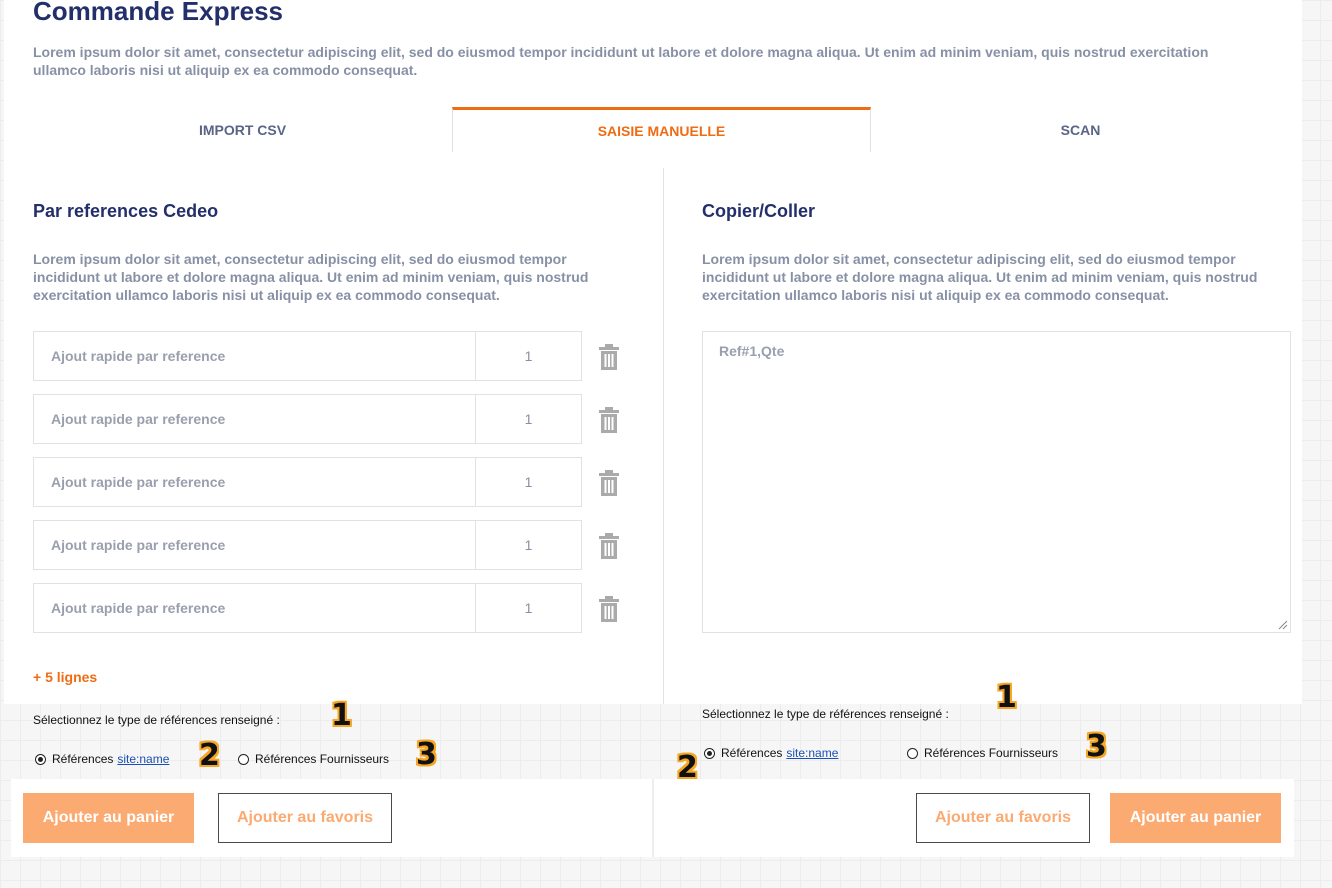 This screenshot has width=1332, height=888. I want to click on left-section-title: Par references Cedeo, so click(126, 211).